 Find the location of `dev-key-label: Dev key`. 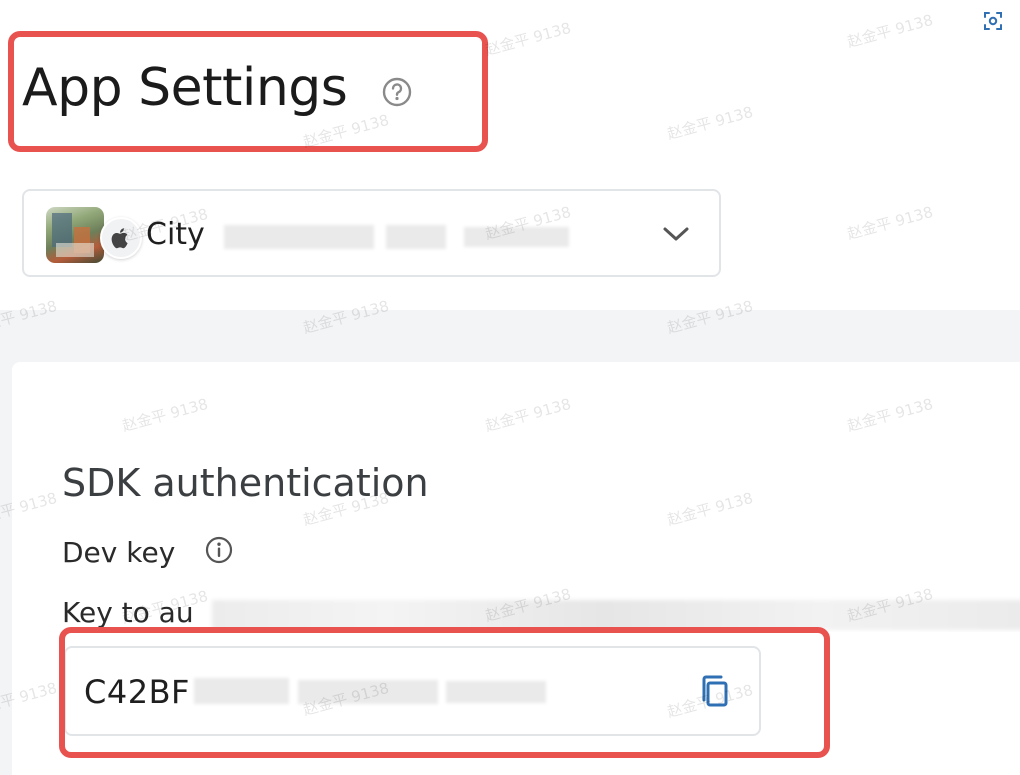

dev-key-label: Dev key is located at coordinates (119, 552).